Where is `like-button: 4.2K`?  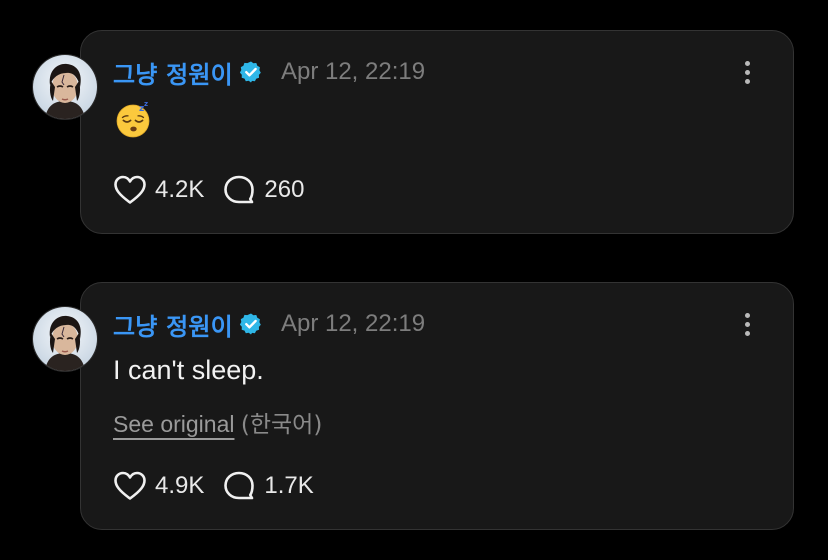 like-button: 4.2K is located at coordinates (158, 190).